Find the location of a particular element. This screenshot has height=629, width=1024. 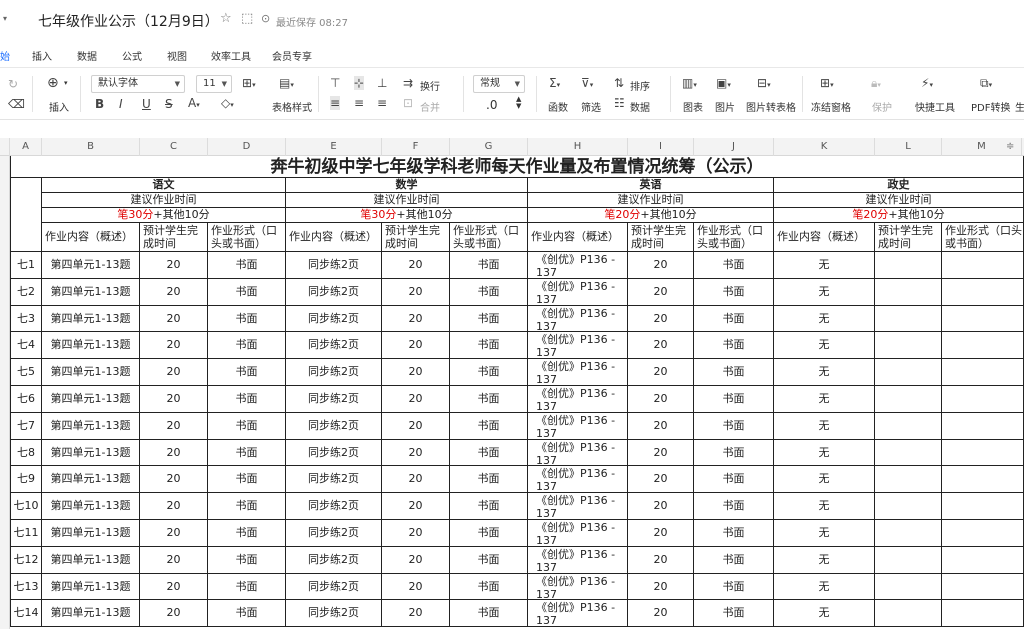

class-cell: 七14 is located at coordinates (26, 613).